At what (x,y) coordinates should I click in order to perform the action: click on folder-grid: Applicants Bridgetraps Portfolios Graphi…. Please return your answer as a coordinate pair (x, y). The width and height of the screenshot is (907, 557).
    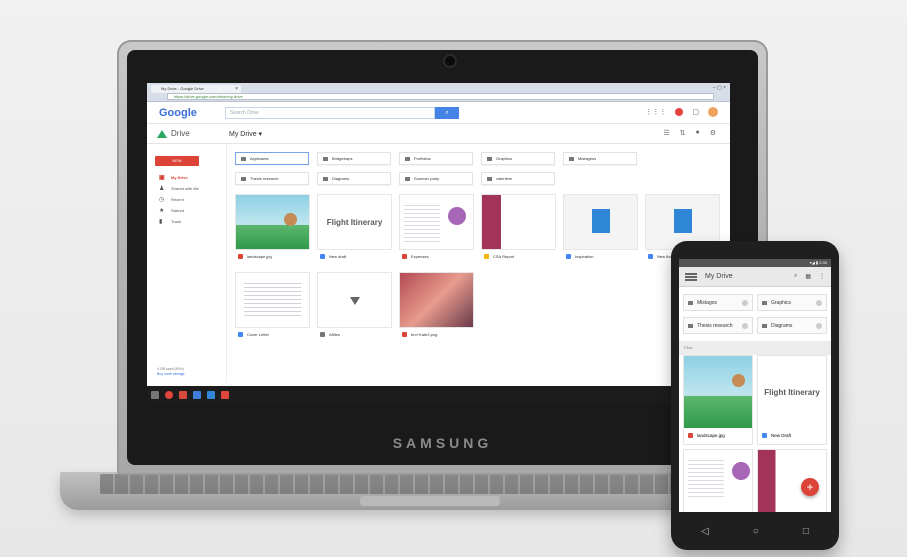
    Looking at the image, I should click on (479, 168).